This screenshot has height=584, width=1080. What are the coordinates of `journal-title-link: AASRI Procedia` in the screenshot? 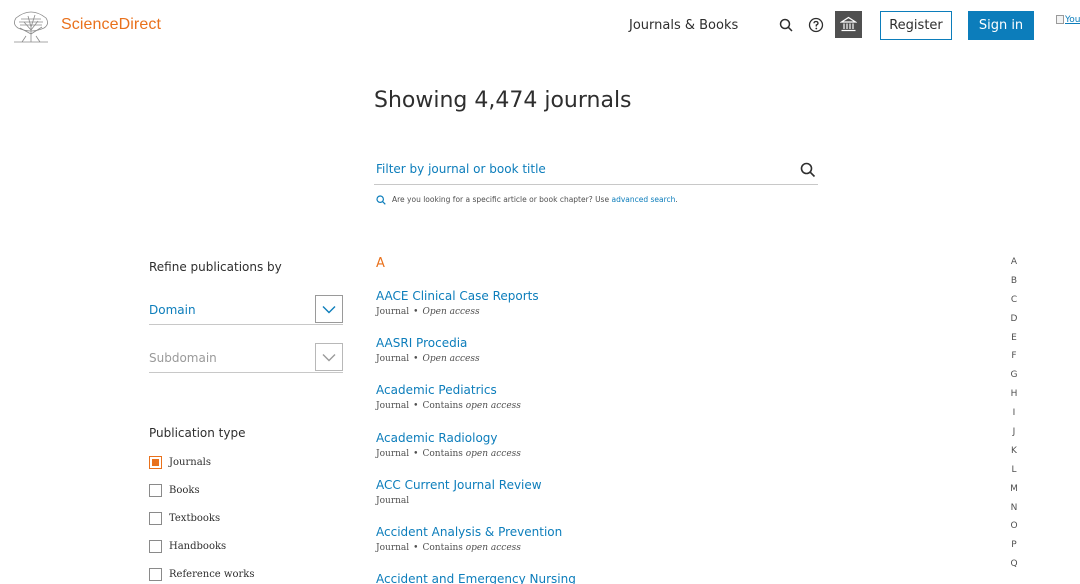 It's located at (428, 343).